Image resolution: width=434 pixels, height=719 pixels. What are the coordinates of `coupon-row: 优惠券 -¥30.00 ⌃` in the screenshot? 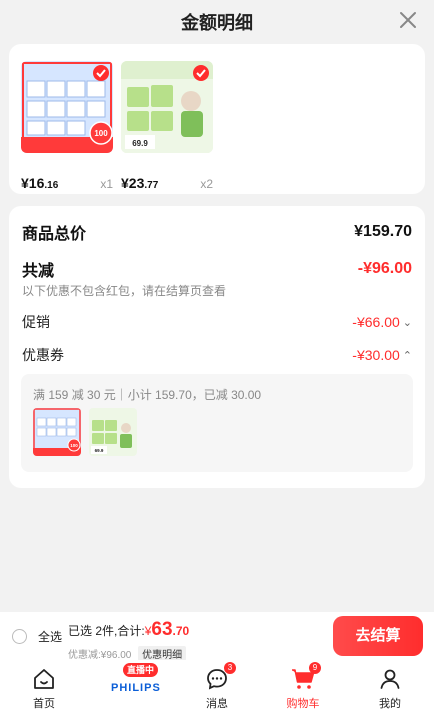 It's located at (217, 355).